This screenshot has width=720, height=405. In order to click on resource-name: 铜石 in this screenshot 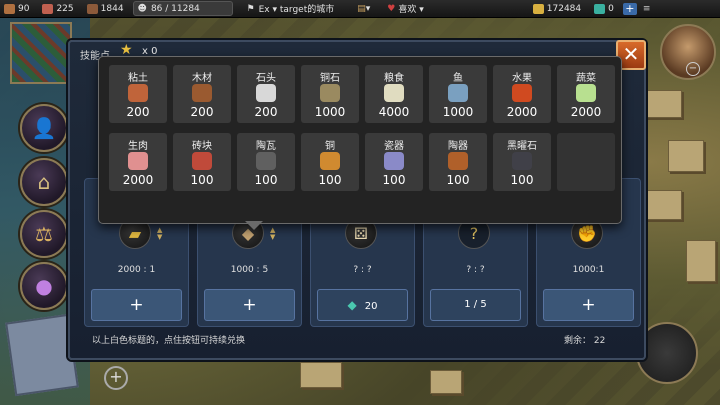, I will do `click(330, 78)`.